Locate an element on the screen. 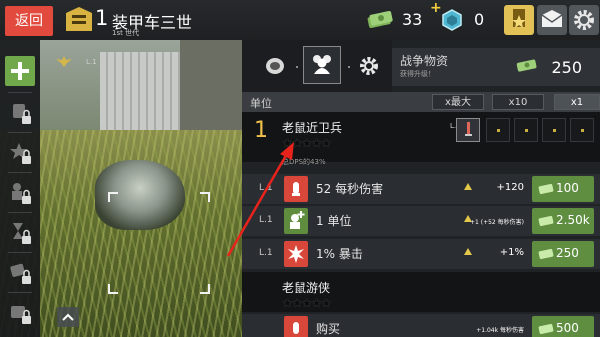 This screenshot has width=600, height=337. buy-upgrade-button: 2.50k is located at coordinates (563, 221).